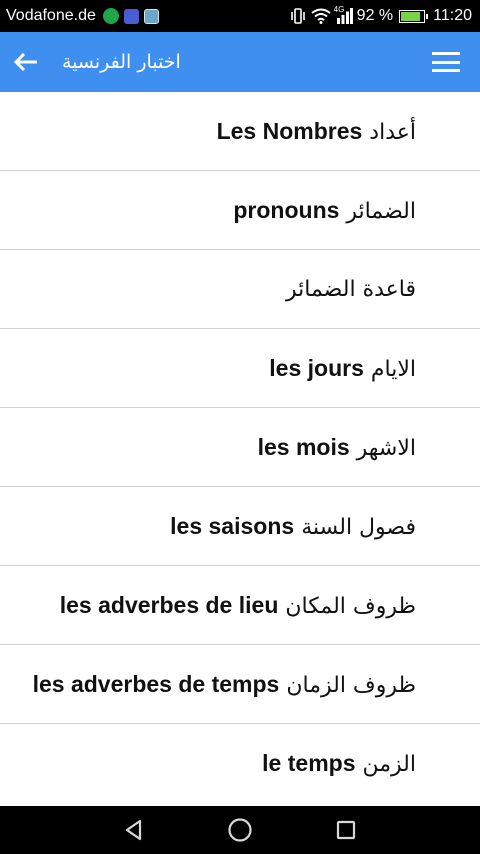  I want to click on list-item: ظروف الزمان les adverbes de temps, so click(240, 684).